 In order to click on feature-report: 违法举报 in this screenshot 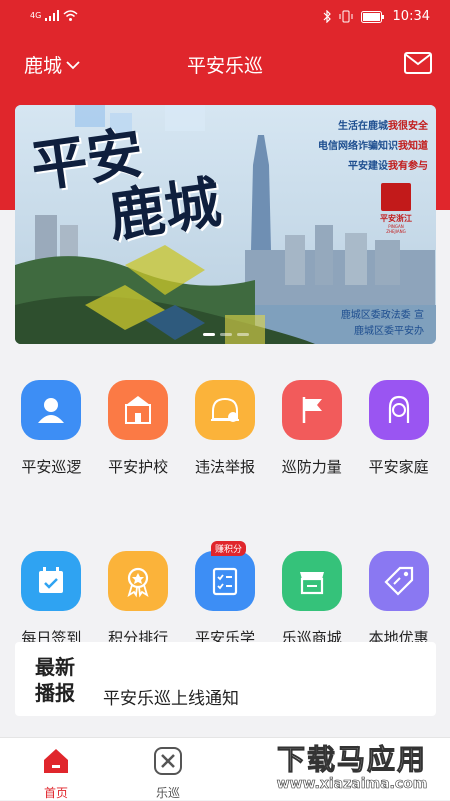, I will do `click(225, 423)`.